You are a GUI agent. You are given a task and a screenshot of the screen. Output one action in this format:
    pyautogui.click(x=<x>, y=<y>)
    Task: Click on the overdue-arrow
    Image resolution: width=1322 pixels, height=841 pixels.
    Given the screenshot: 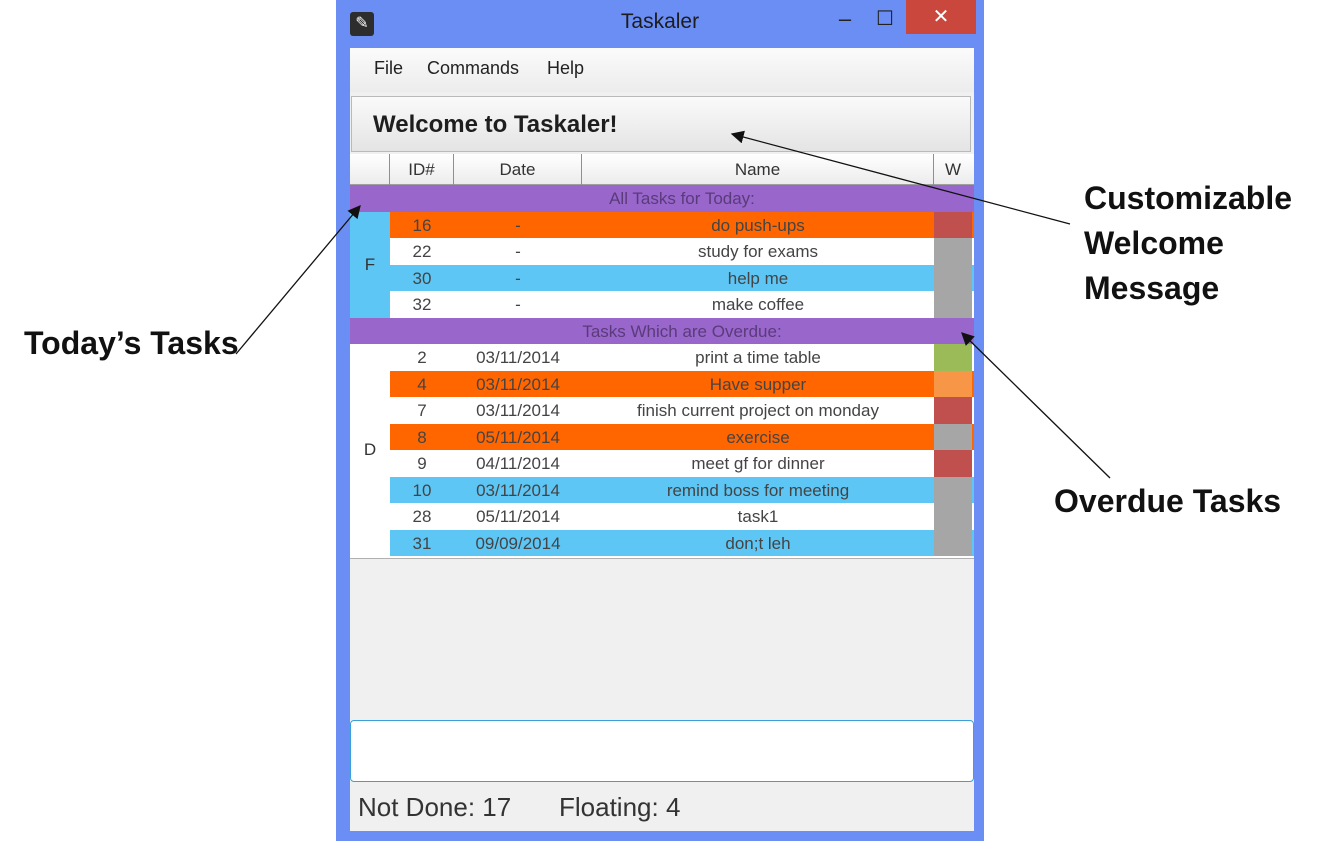 What is the action you would take?
    pyautogui.click(x=1036, y=405)
    